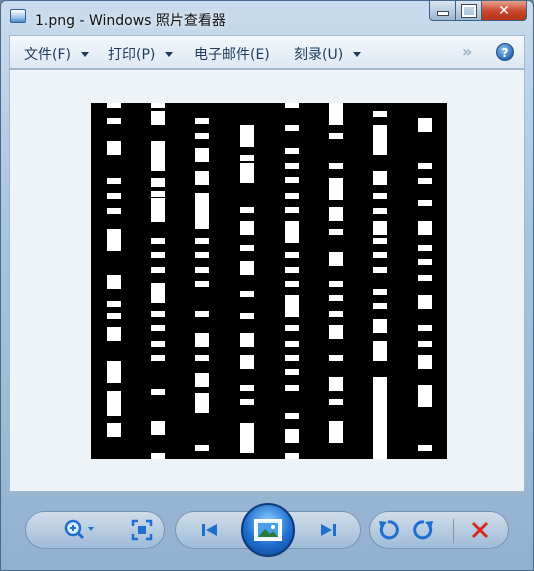  I want to click on minimize-icon, so click(442, 13).